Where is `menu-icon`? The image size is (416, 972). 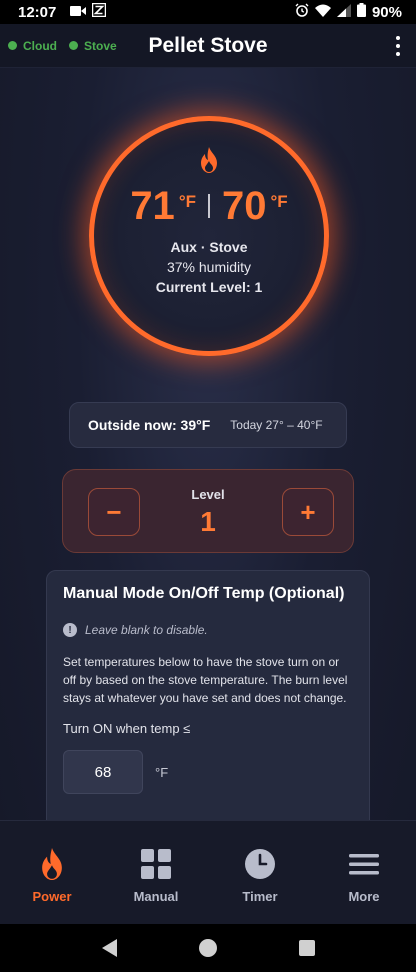
menu-icon is located at coordinates (364, 864).